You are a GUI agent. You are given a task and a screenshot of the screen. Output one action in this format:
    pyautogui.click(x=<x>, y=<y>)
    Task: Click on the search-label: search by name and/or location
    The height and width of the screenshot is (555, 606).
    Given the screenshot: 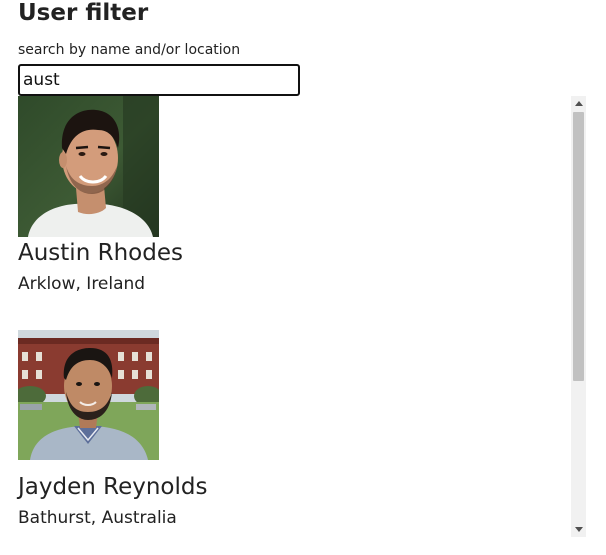 What is the action you would take?
    pyautogui.click(x=129, y=50)
    